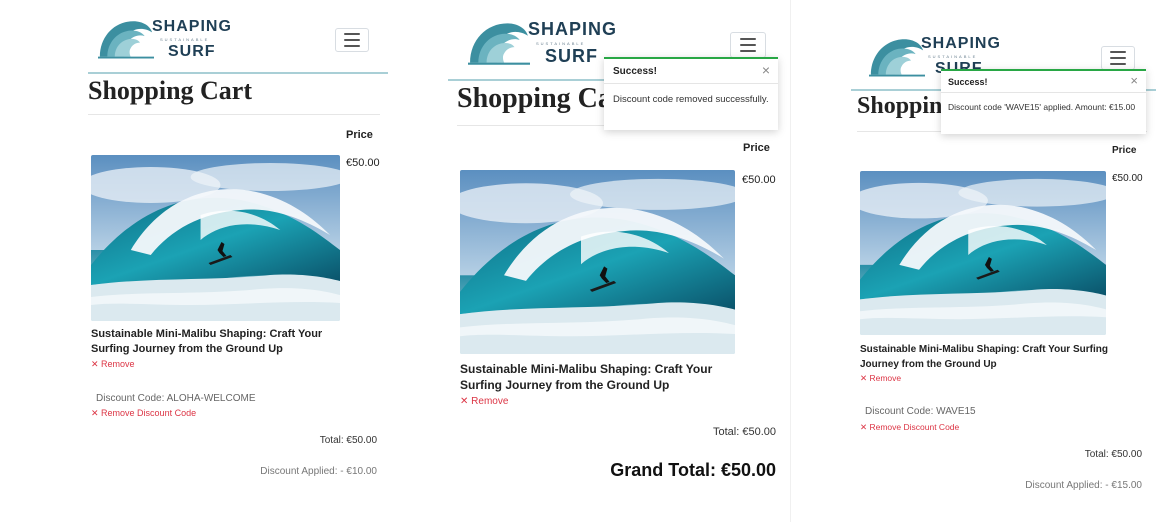  What do you see at coordinates (176, 398) in the screenshot?
I see `discount-code-label: Discount Code: ALOHA-WELCOME` at bounding box center [176, 398].